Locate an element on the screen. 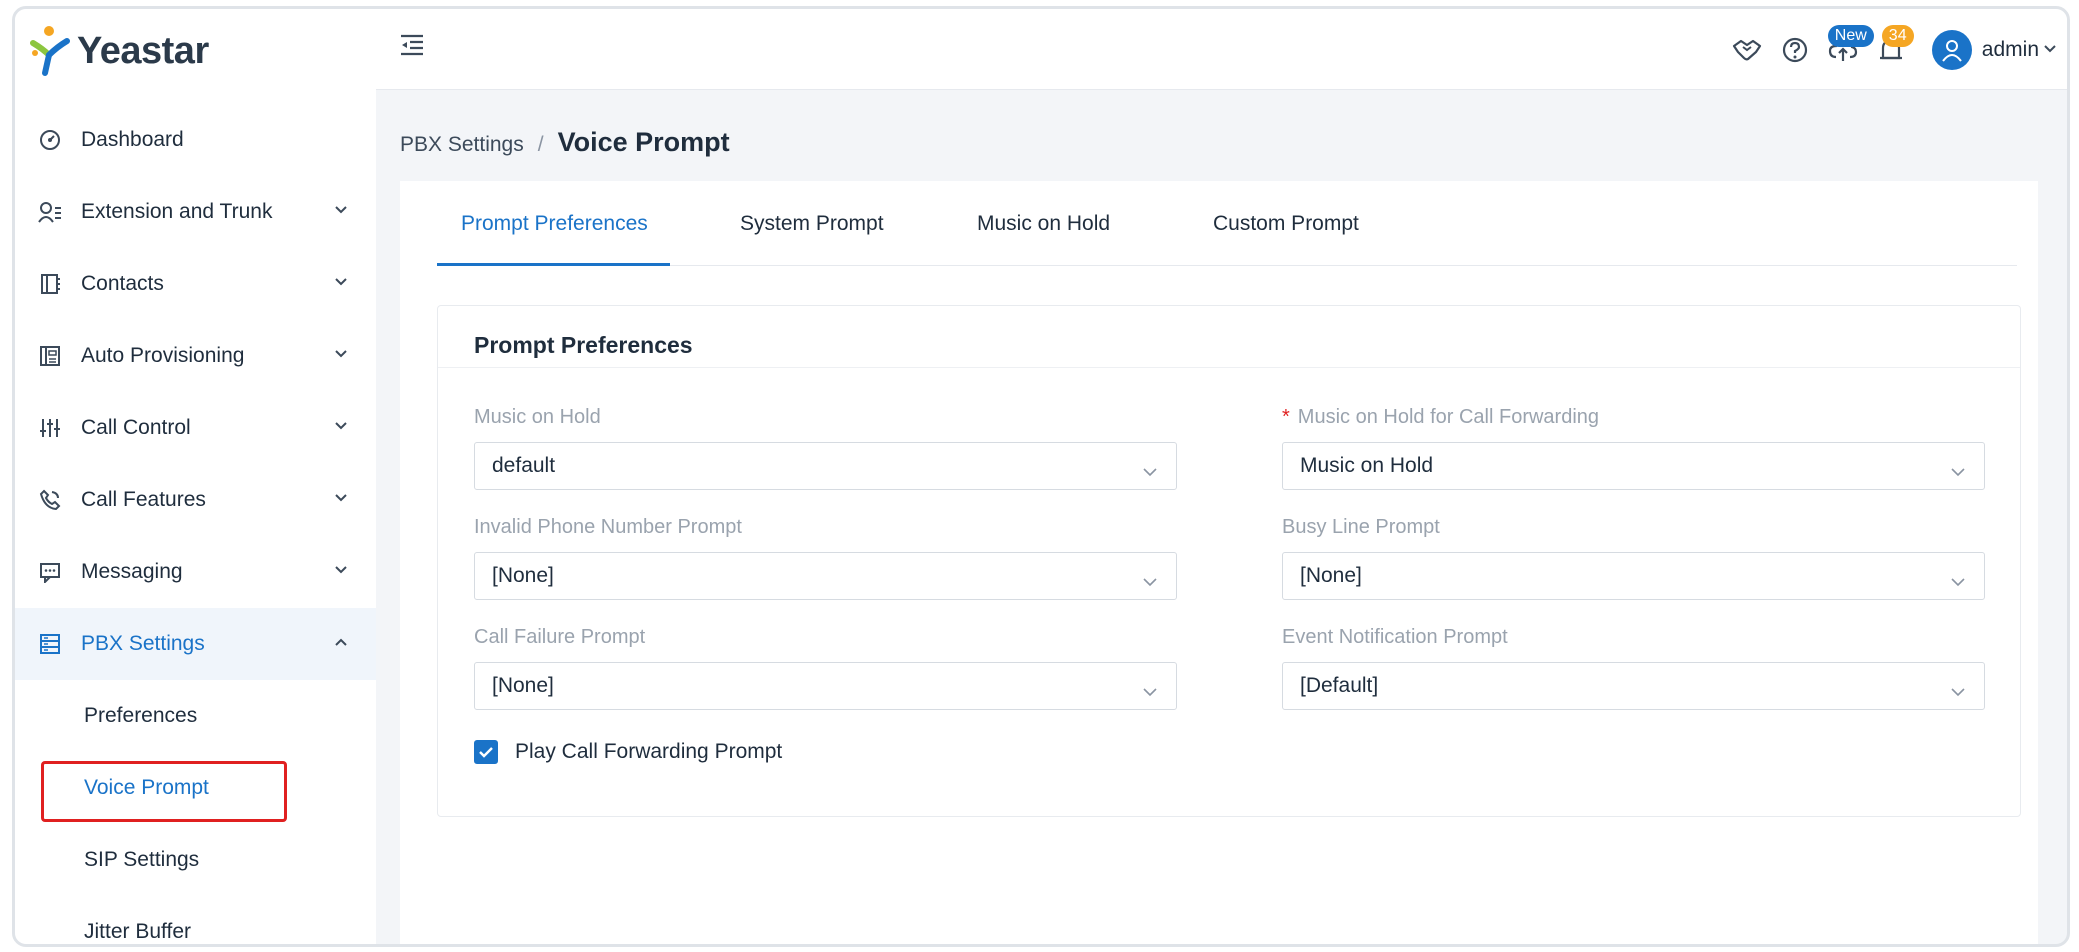  music-on-hold-select: default is located at coordinates (825, 466).